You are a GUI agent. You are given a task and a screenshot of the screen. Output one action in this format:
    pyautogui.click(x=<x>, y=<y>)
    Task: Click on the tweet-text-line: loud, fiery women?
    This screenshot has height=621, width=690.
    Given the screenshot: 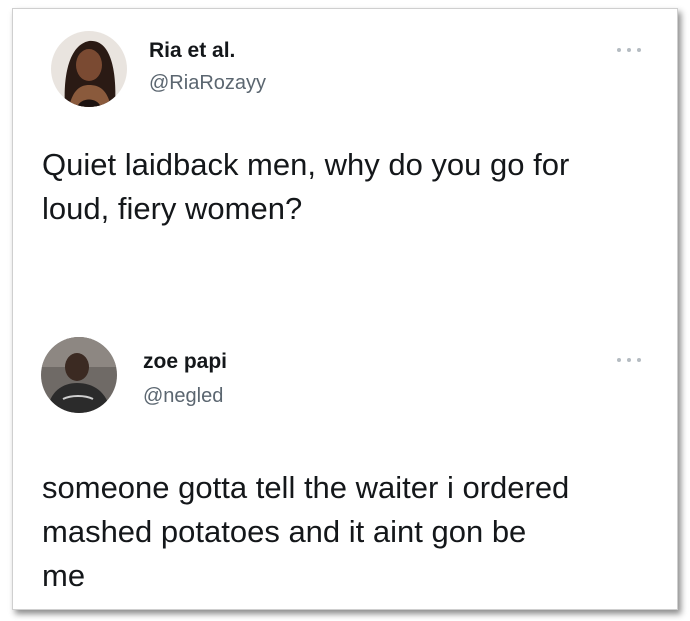 What is the action you would take?
    pyautogui.click(x=172, y=208)
    